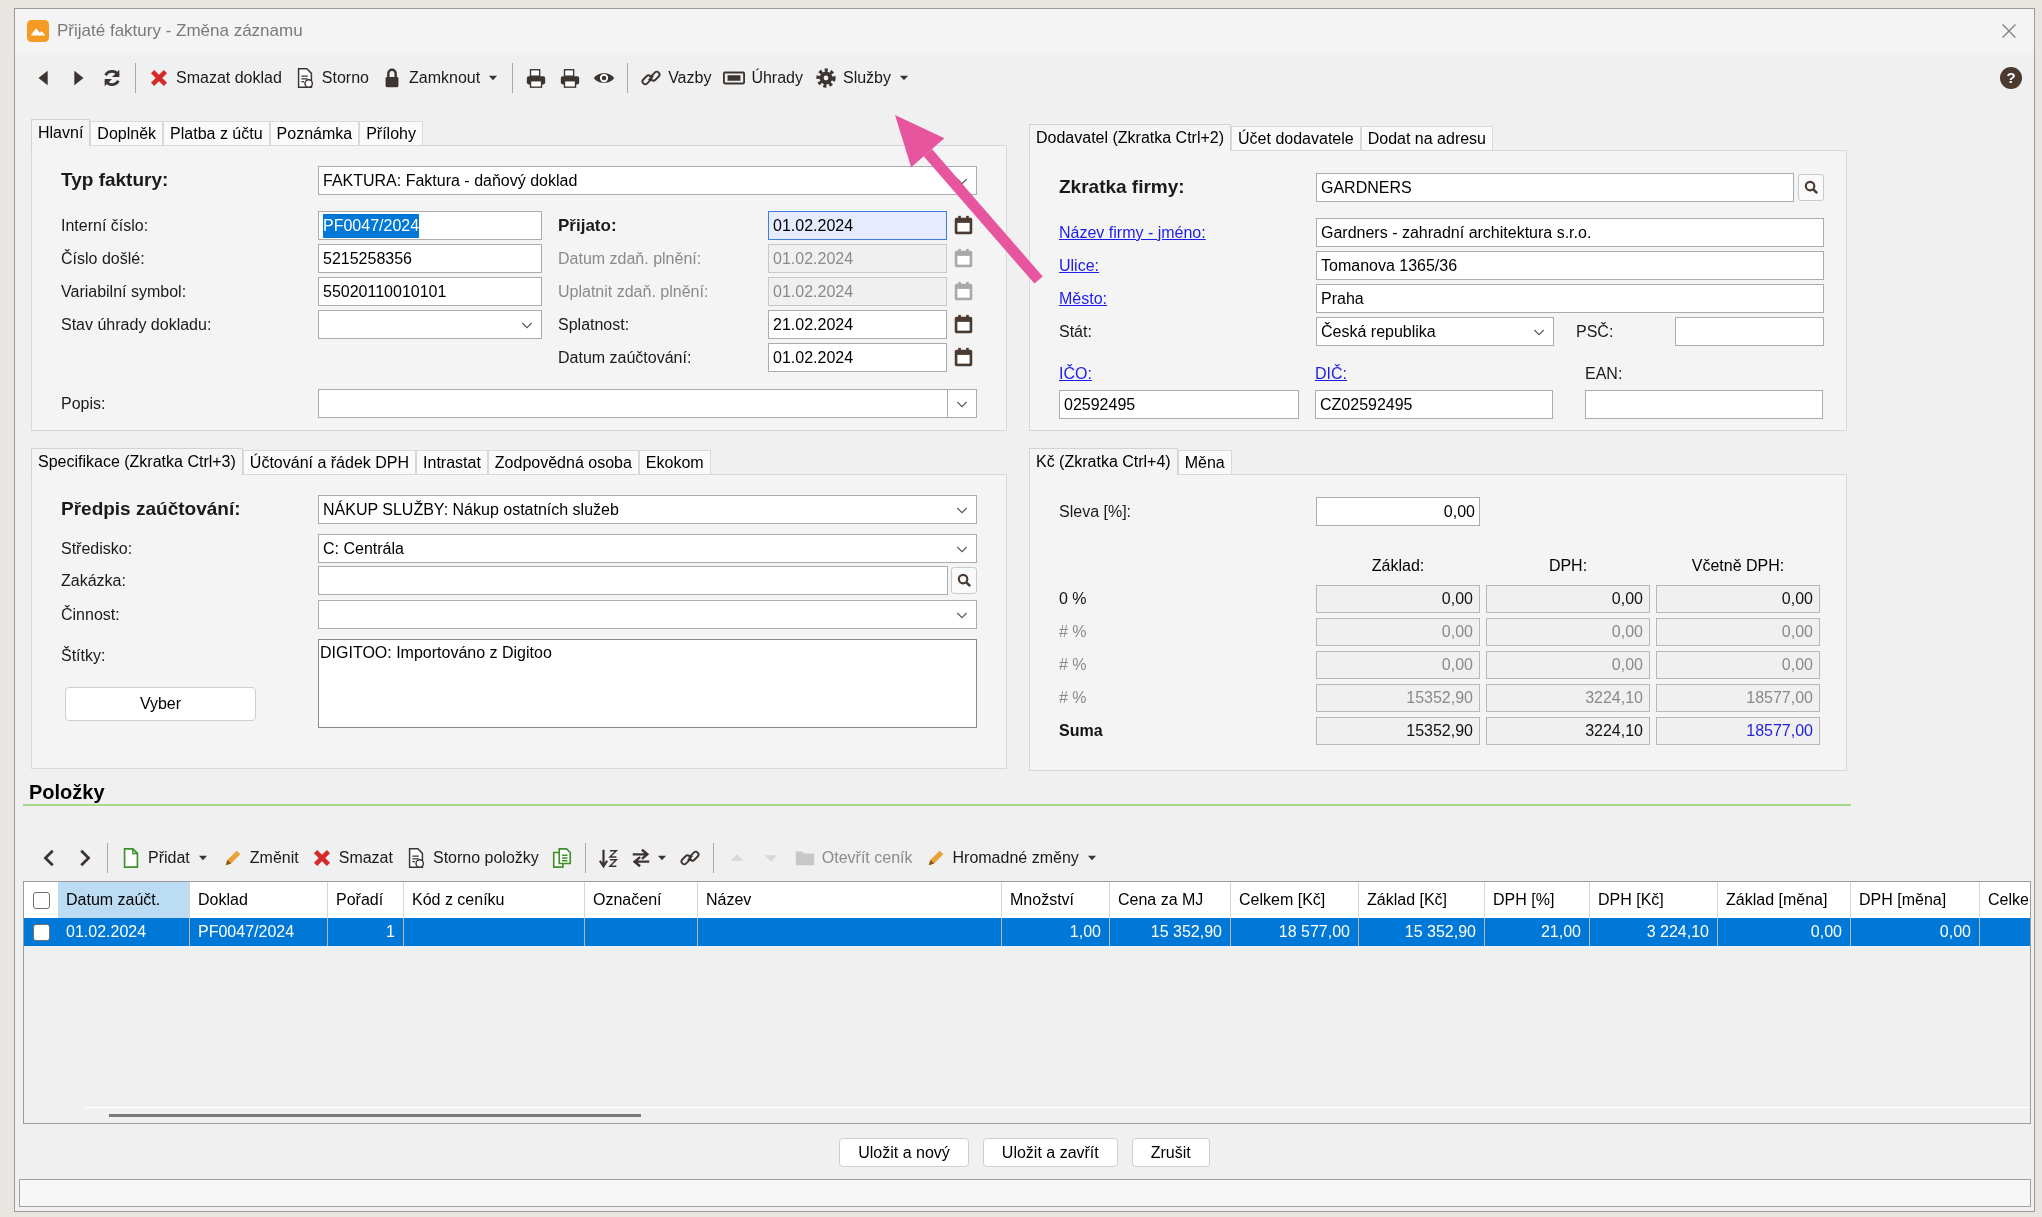 The width and height of the screenshot is (2042, 1217). What do you see at coordinates (137, 461) in the screenshot?
I see `tab: Specifikace (Zkratka Ctrl+3)` at bounding box center [137, 461].